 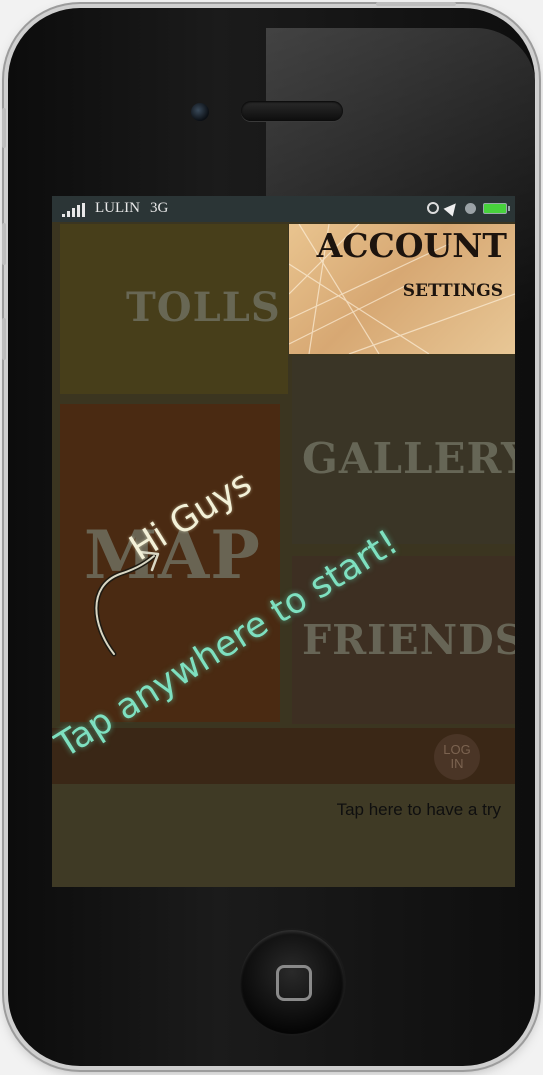 What do you see at coordinates (452, 291) in the screenshot?
I see `account-subtitle: SETTINGS` at bounding box center [452, 291].